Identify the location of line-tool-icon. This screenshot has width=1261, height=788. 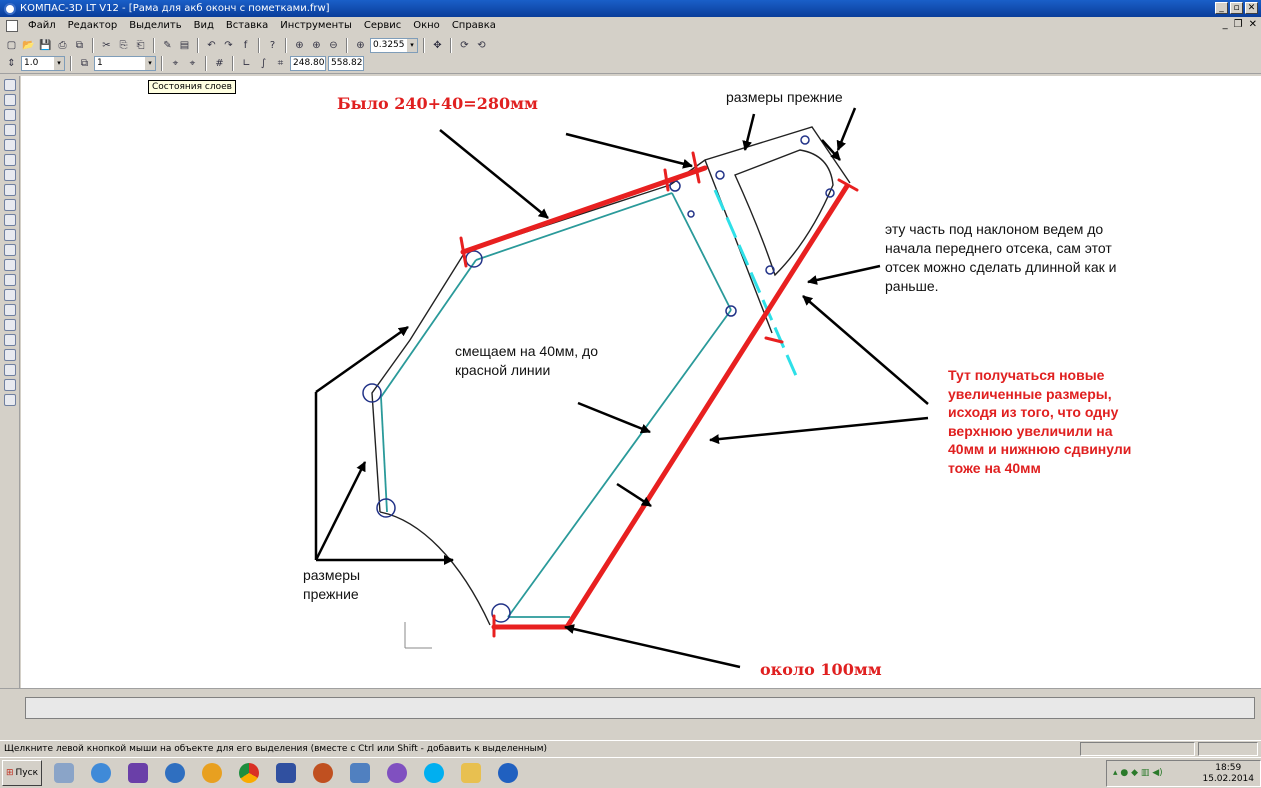
(10, 205).